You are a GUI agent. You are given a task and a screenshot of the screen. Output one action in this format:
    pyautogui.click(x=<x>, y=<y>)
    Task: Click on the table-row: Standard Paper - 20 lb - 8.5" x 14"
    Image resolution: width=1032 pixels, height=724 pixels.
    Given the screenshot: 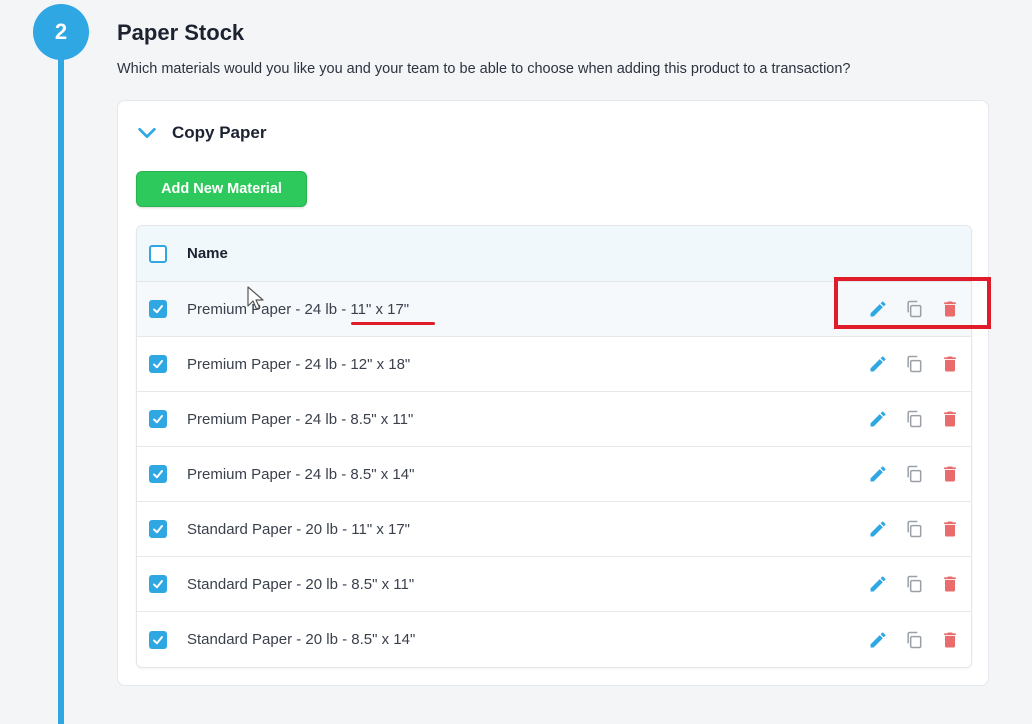 What is the action you would take?
    pyautogui.click(x=554, y=639)
    